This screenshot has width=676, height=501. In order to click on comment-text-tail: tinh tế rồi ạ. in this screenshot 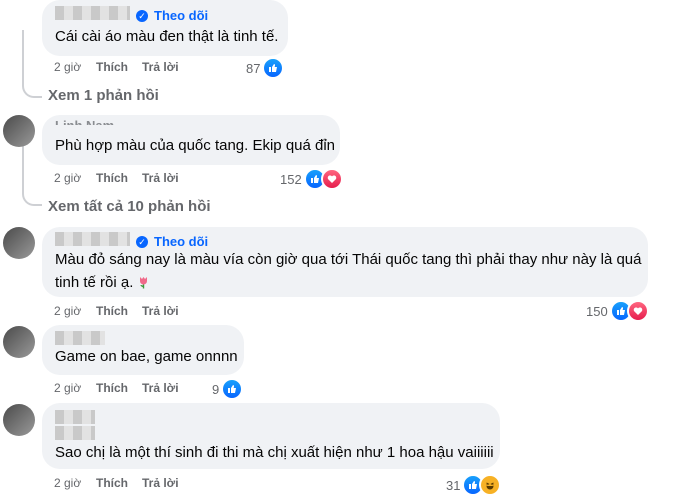, I will do `click(94, 282)`.